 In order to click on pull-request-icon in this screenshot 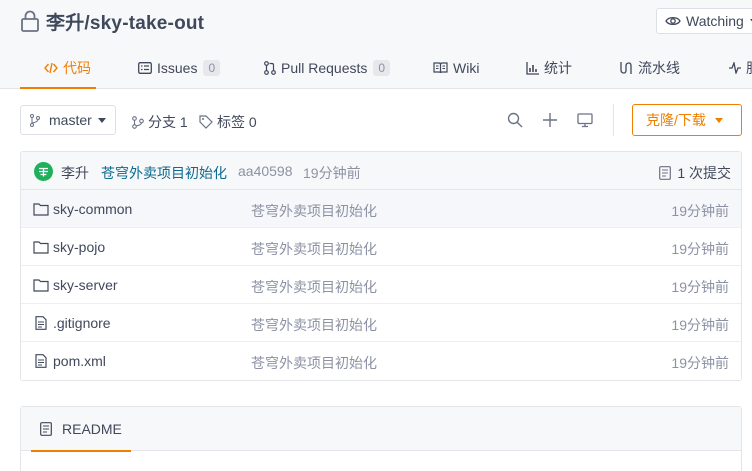, I will do `click(270, 68)`.